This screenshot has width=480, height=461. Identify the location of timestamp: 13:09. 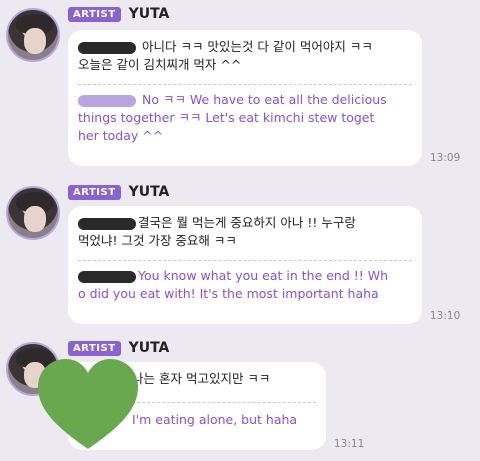
(445, 158).